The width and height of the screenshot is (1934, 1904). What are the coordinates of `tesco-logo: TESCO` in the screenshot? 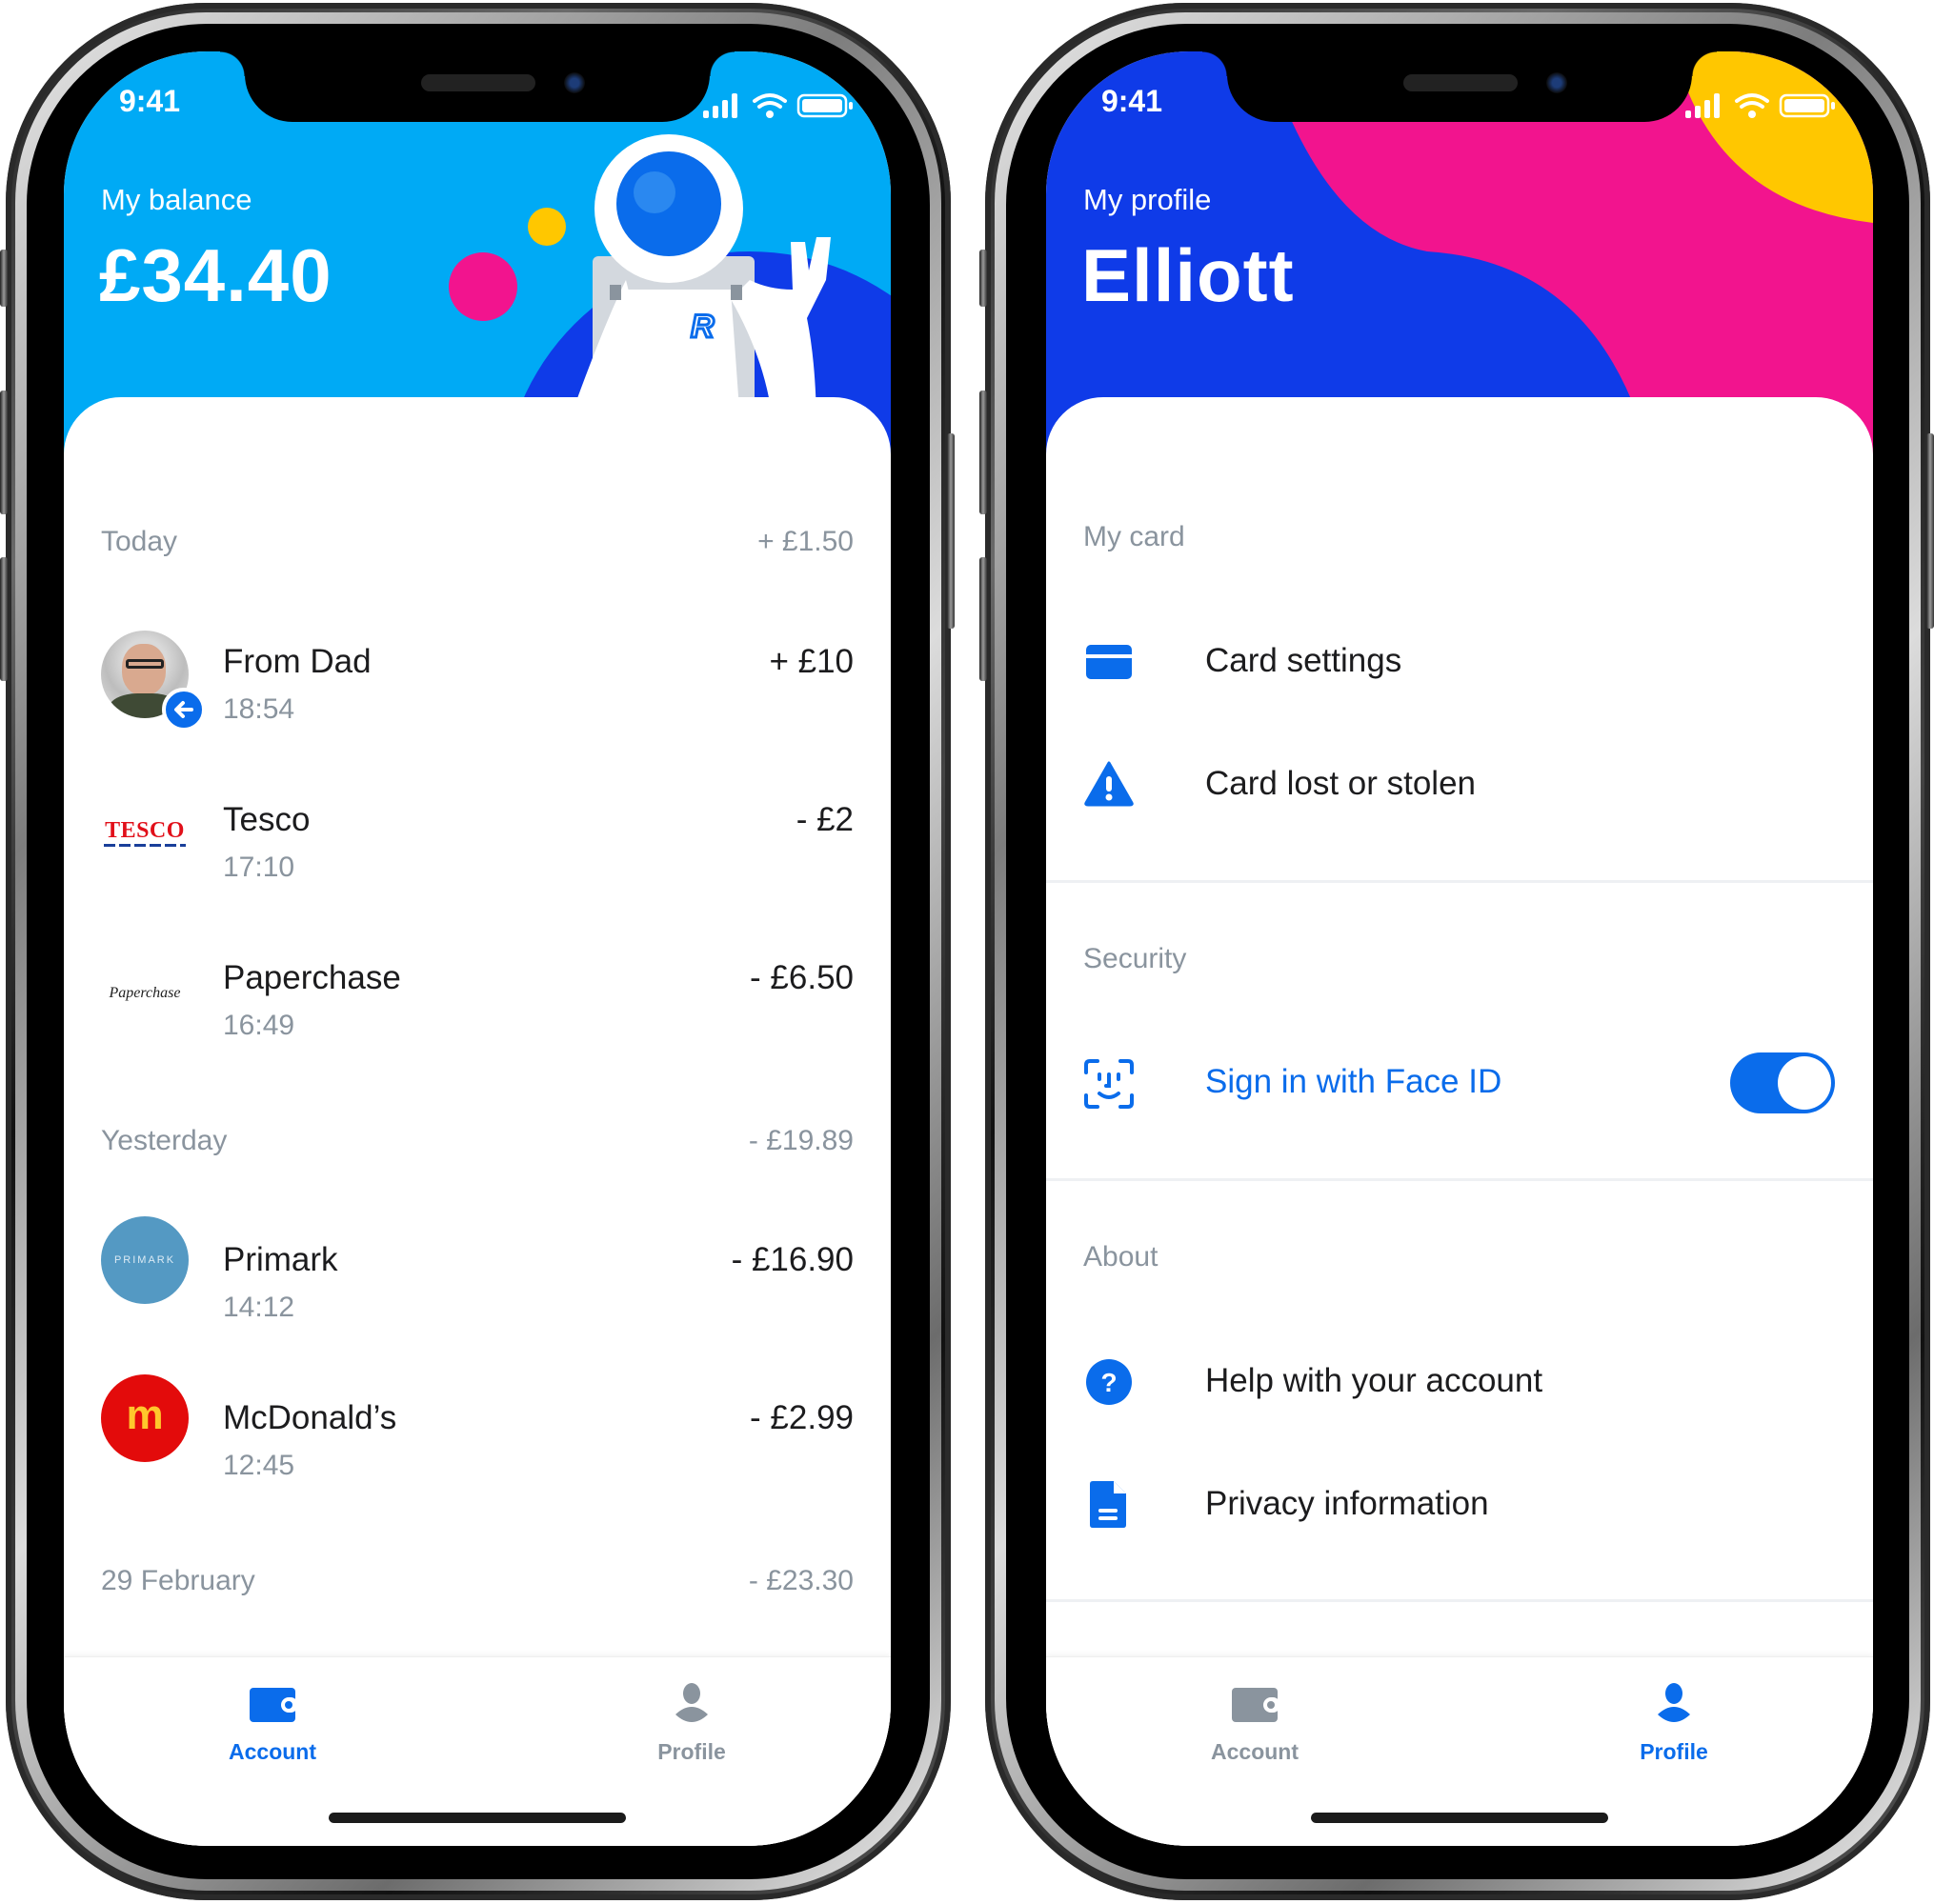 It's located at (145, 833).